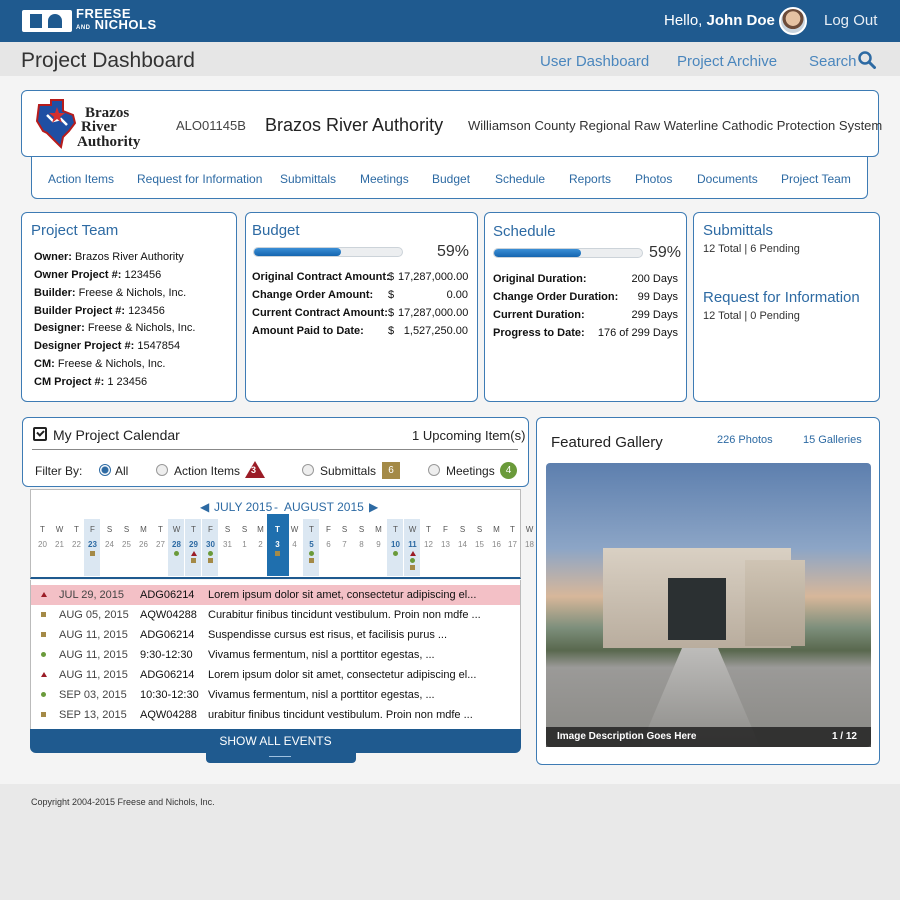 The image size is (900, 900). Describe the element at coordinates (428, 544) in the screenshot. I see `calendar-date: 12` at that location.